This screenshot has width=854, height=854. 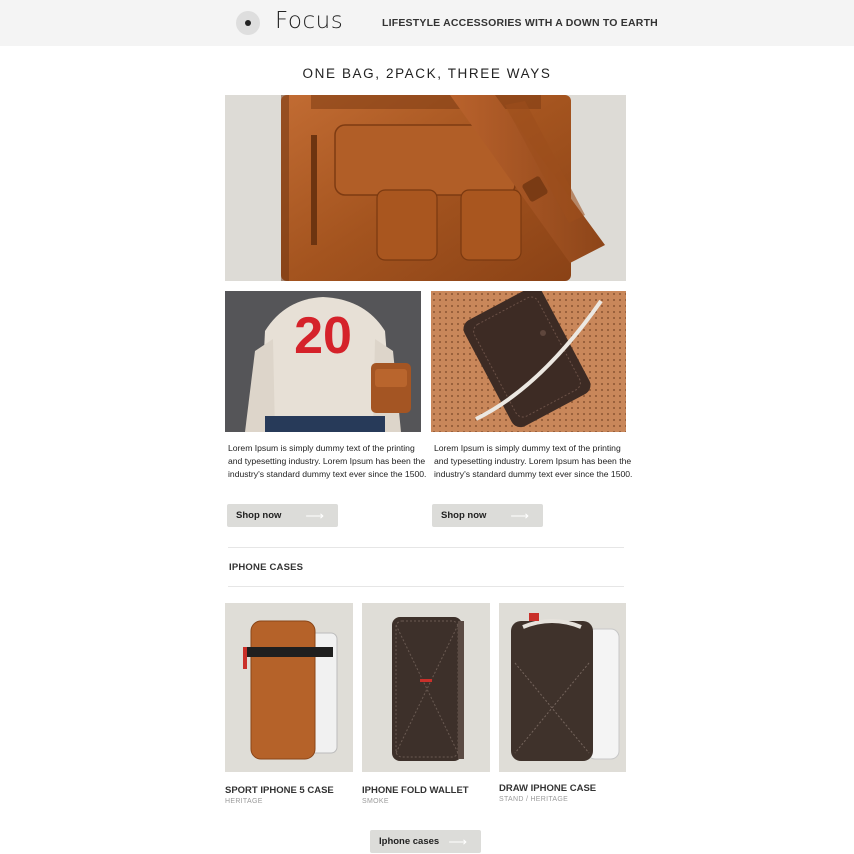 What do you see at coordinates (244, 801) in the screenshot?
I see `product-subtitle: HERITAGE` at bounding box center [244, 801].